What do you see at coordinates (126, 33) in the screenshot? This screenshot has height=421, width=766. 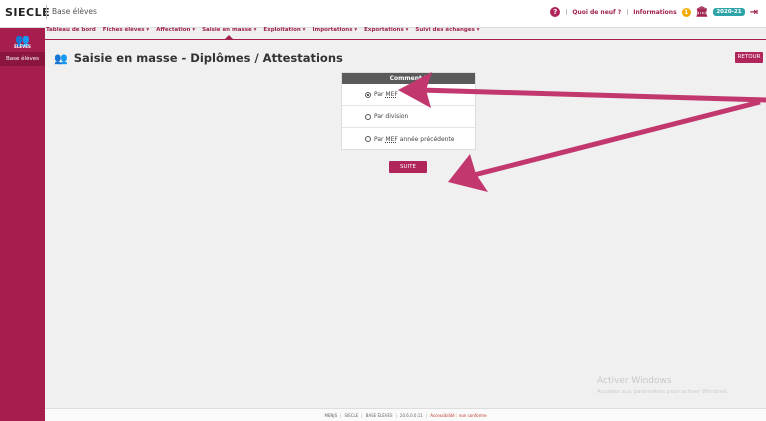 I see `menu-fiches-eleves: Fiches élèves ▾` at bounding box center [126, 33].